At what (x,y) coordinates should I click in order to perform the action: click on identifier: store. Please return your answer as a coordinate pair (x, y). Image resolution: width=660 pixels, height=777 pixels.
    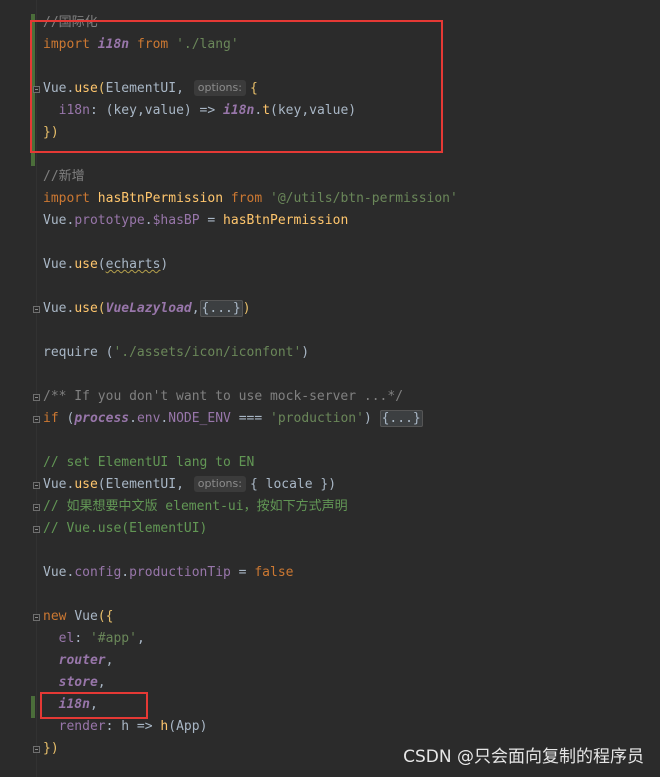
    Looking at the image, I should click on (78, 682).